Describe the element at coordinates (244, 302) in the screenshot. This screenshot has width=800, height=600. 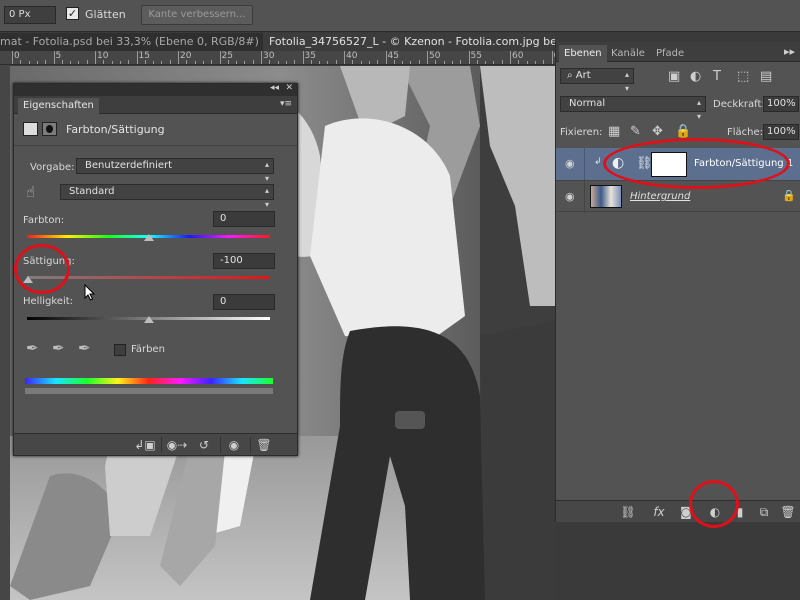
I see `lightness-input: 0` at that location.